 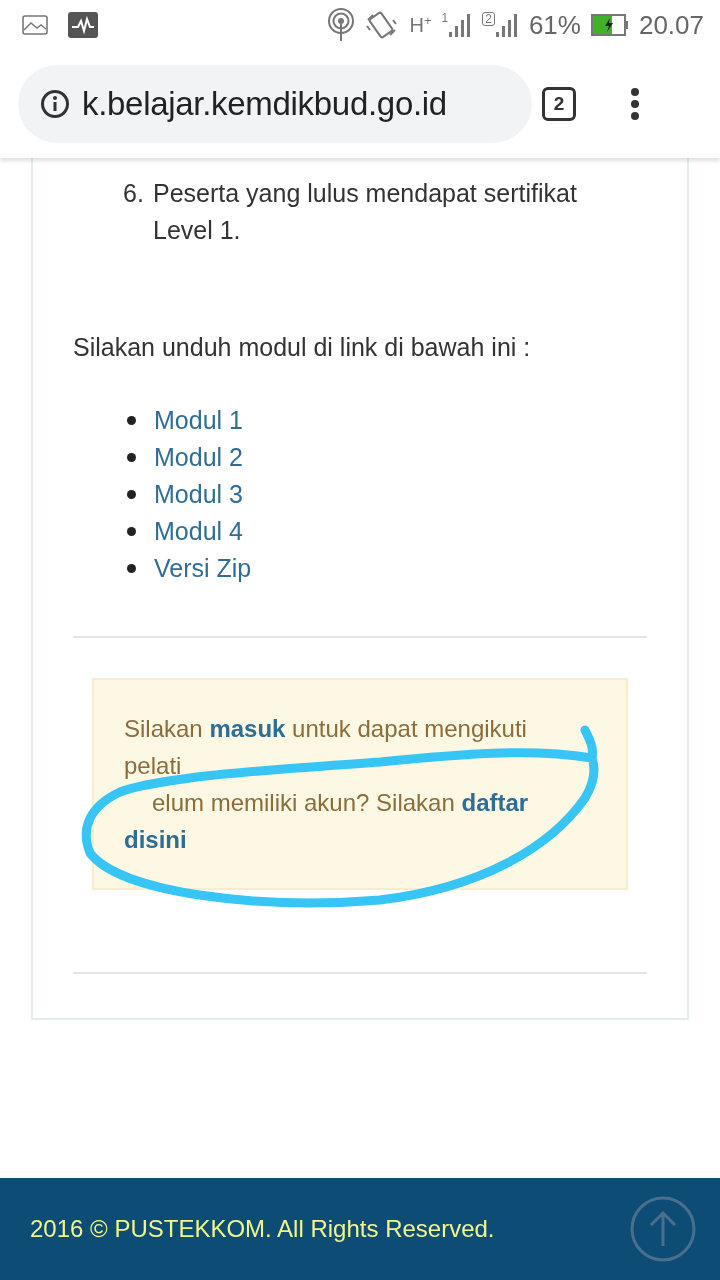 I want to click on sim-number: 2, so click(x=488, y=19).